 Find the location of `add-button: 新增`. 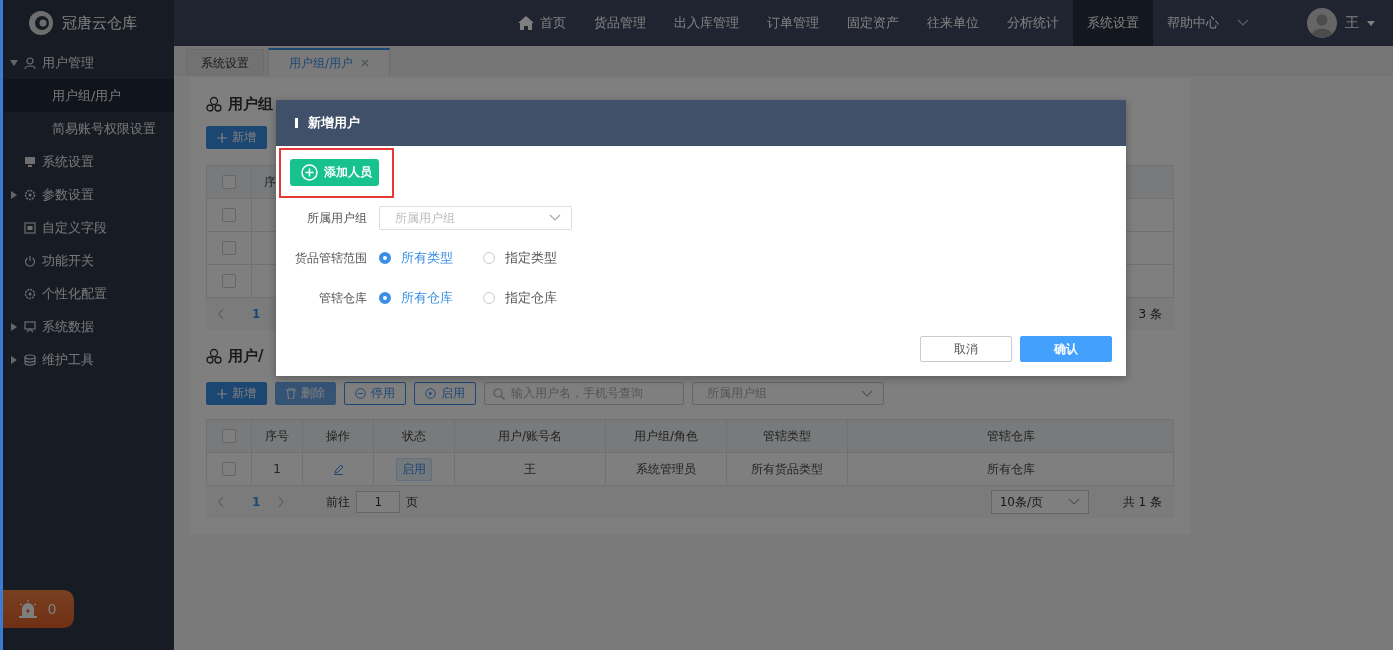

add-button: 新增 is located at coordinates (236, 137).